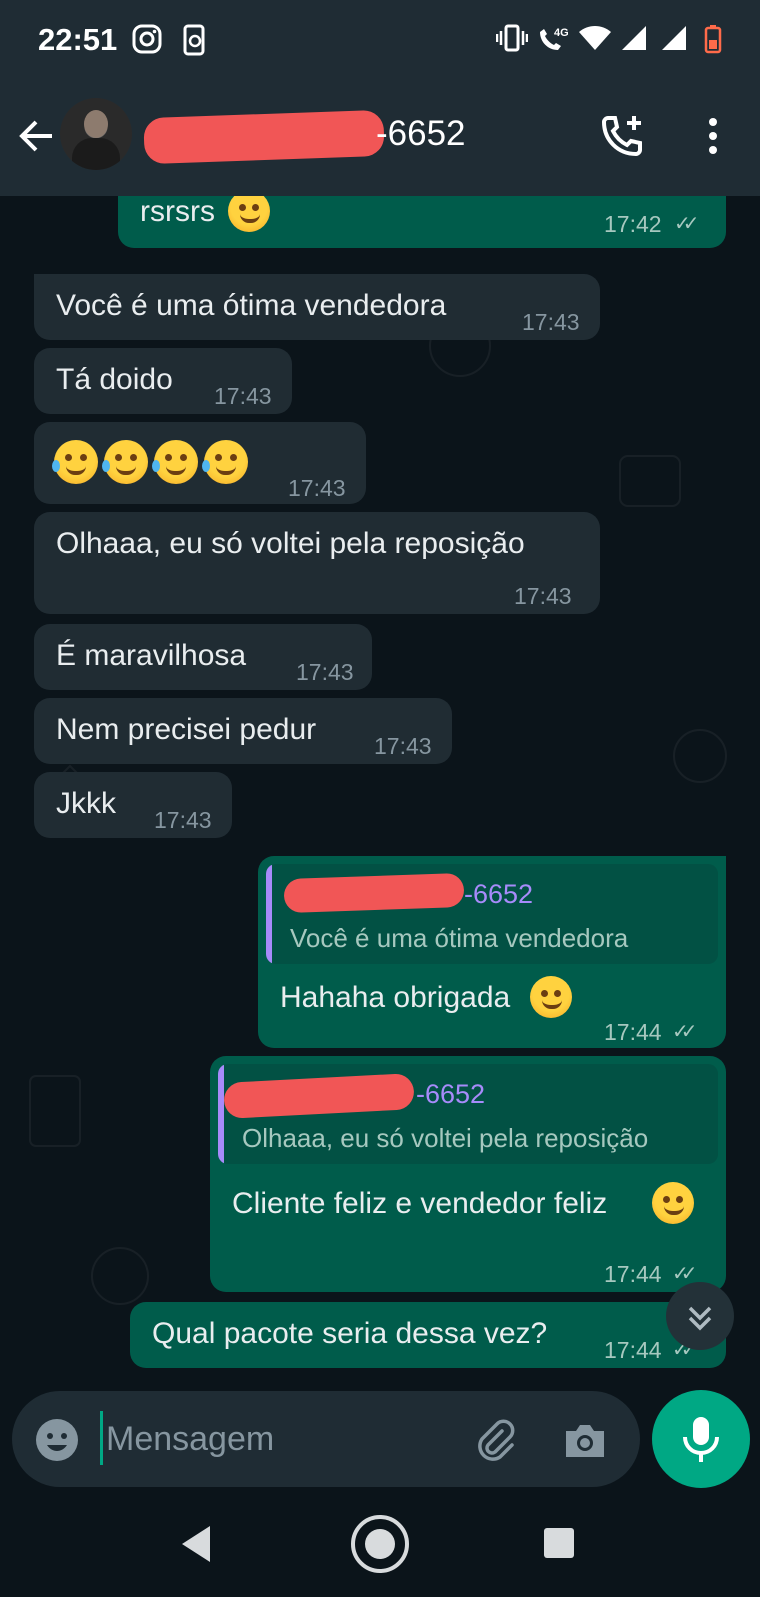 The width and height of the screenshot is (760, 1597). I want to click on voice-message-button, so click(701, 1439).